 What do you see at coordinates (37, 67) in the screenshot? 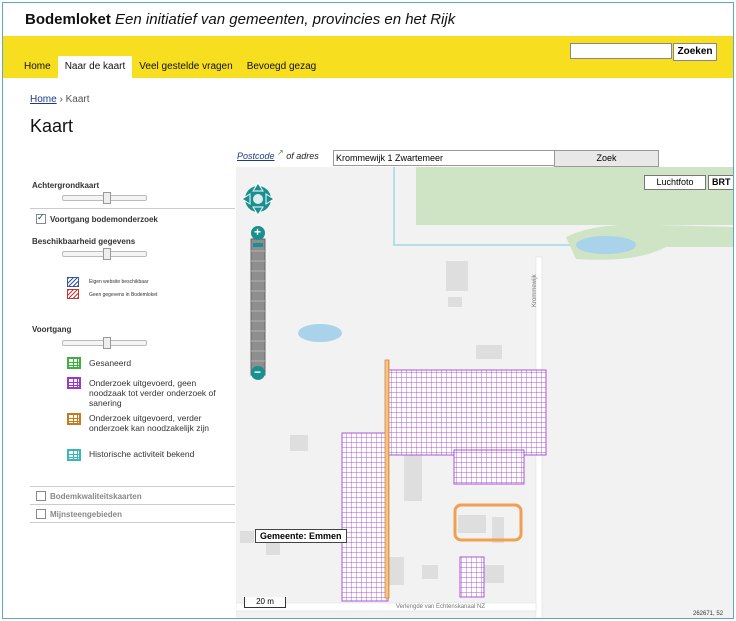
I see `nav-home: Home` at bounding box center [37, 67].